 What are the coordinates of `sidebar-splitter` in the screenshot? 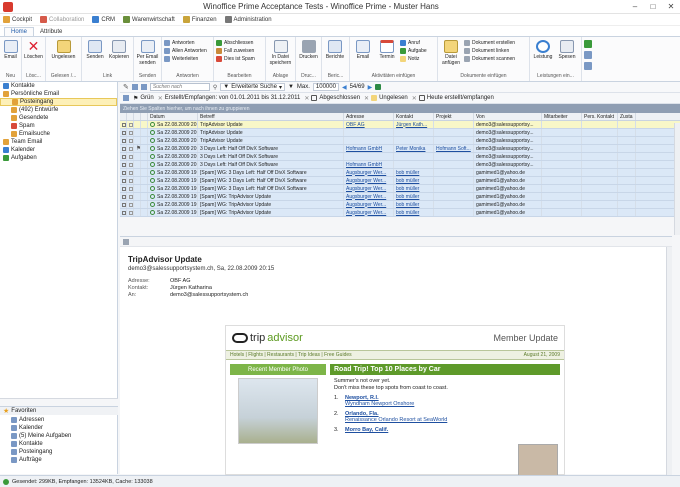 It's located at (59, 402).